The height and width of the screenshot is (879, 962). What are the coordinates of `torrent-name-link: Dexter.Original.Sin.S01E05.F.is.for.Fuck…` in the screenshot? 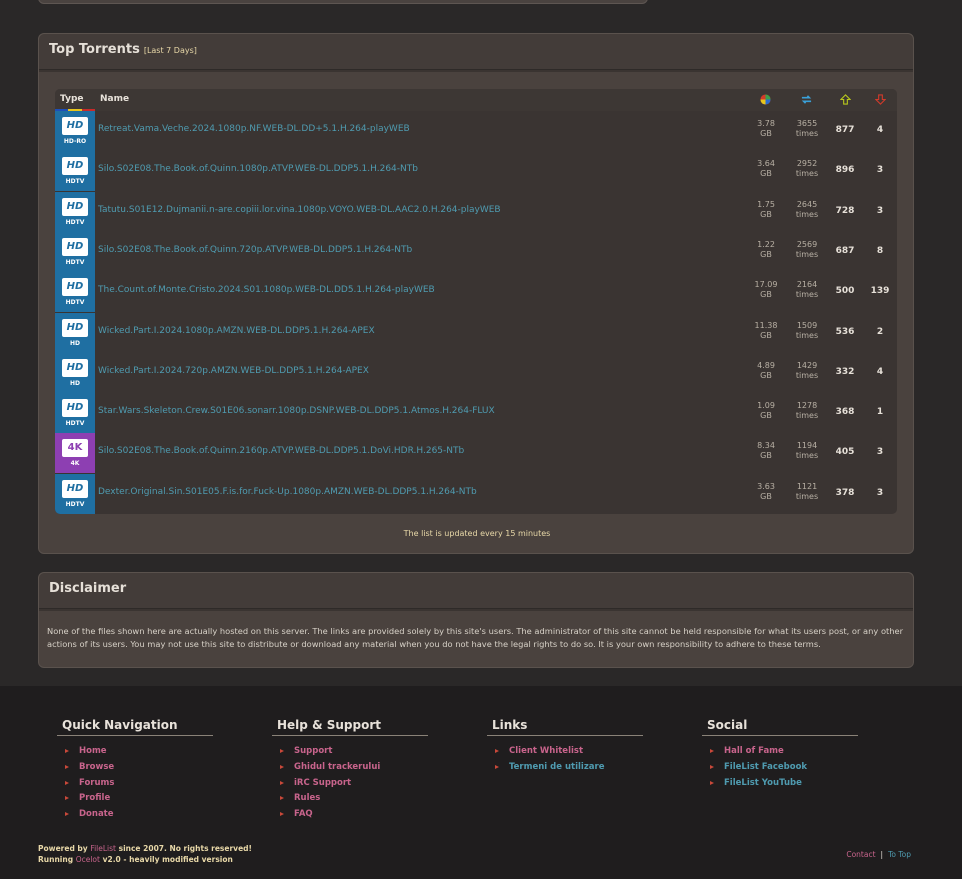 It's located at (287, 492).